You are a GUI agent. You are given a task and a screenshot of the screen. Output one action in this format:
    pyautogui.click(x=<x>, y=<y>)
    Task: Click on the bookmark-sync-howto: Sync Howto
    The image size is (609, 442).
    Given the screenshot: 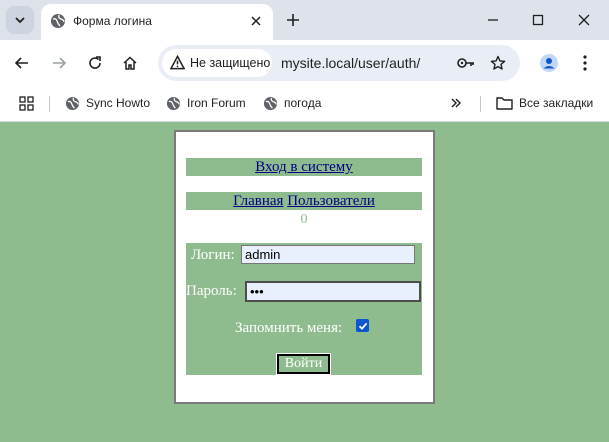 What is the action you would take?
    pyautogui.click(x=107, y=103)
    